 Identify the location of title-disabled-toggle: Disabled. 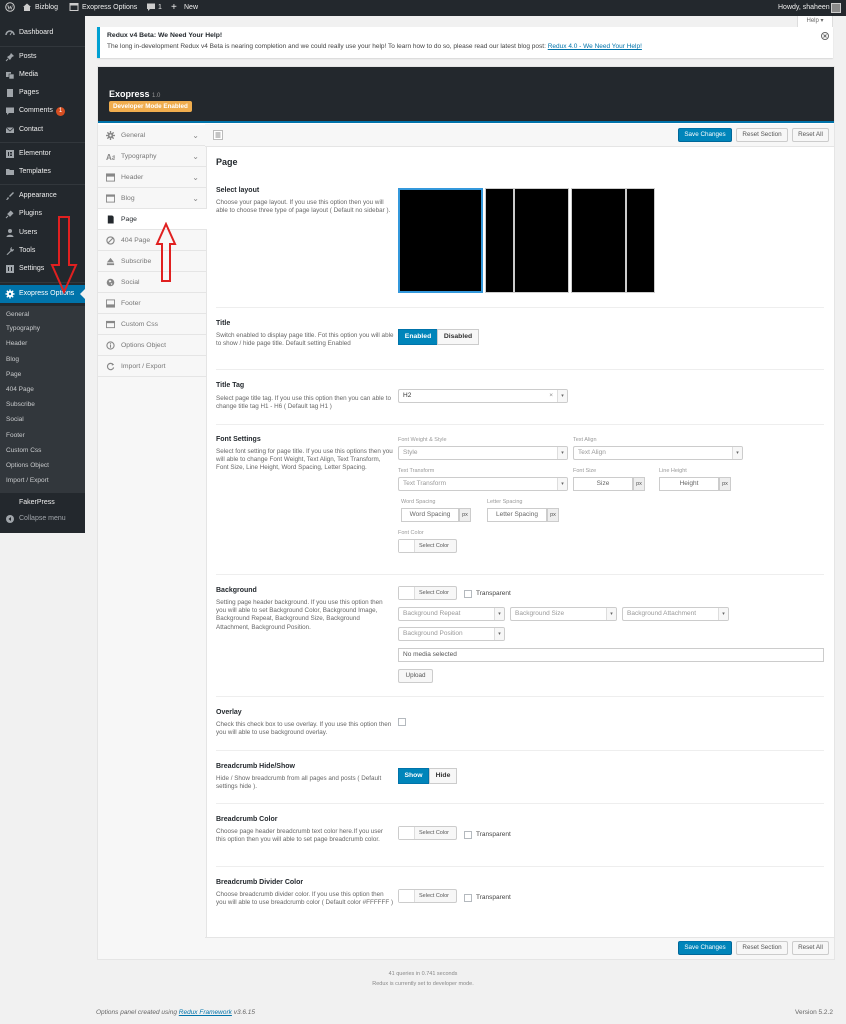
(458, 337).